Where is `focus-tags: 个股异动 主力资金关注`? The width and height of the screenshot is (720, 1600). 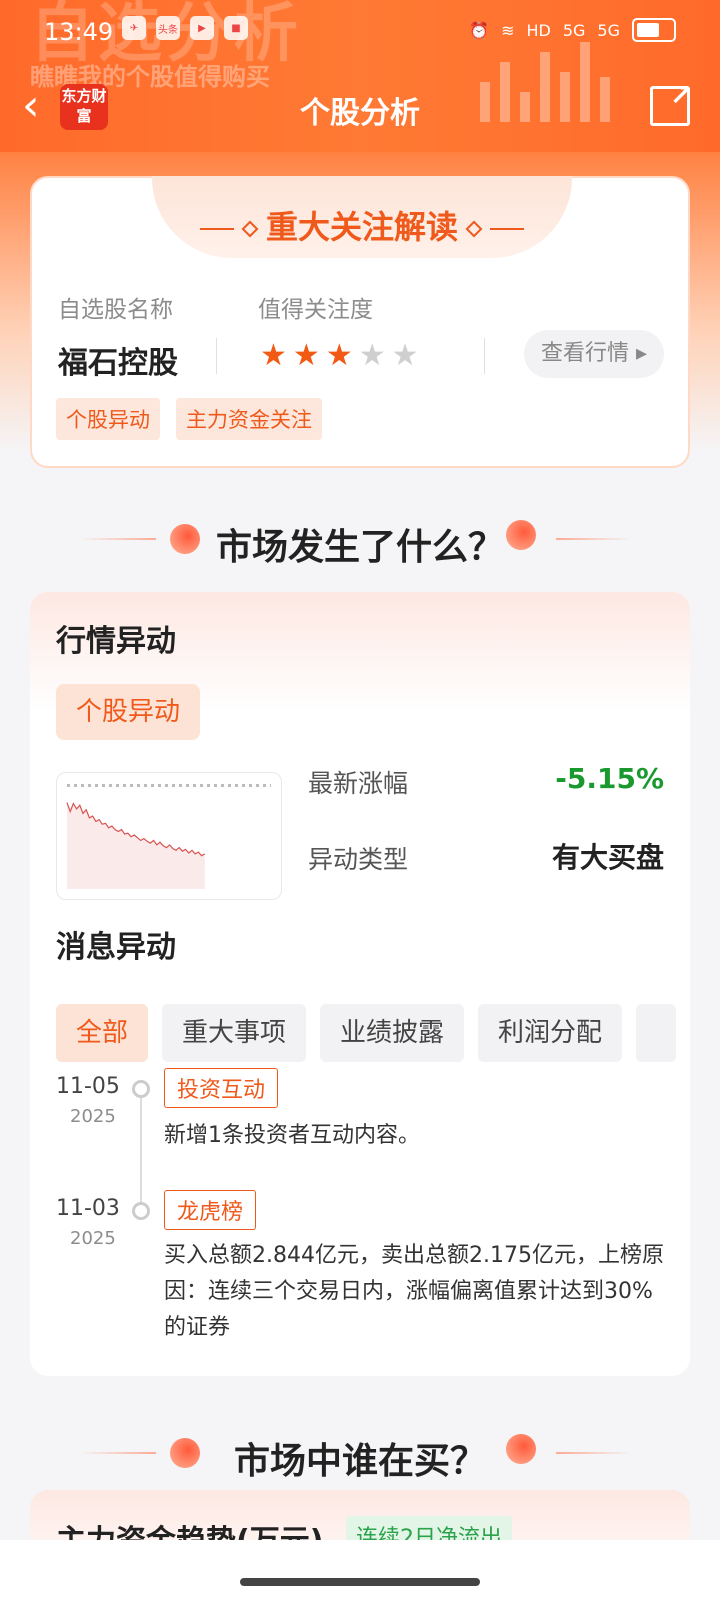
focus-tags: 个股异动 主力资金关注 is located at coordinates (189, 419).